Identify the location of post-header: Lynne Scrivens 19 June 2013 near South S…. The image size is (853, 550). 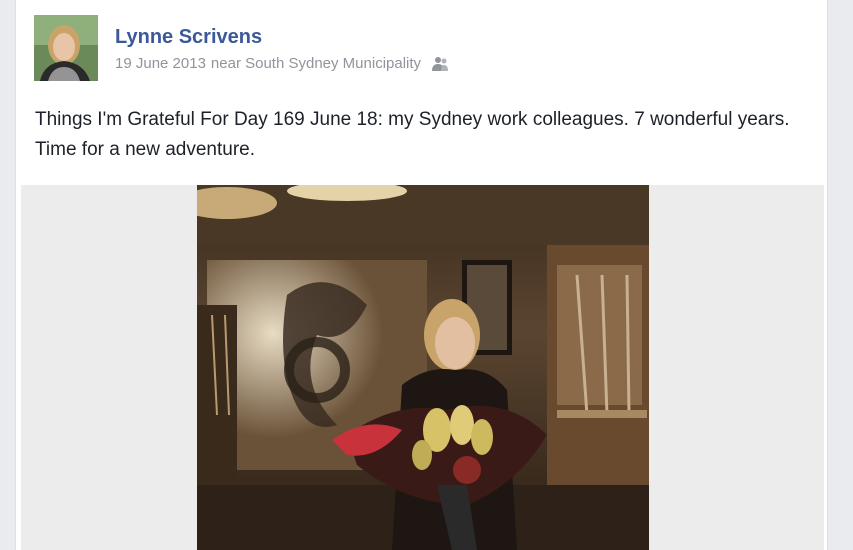
(414, 48).